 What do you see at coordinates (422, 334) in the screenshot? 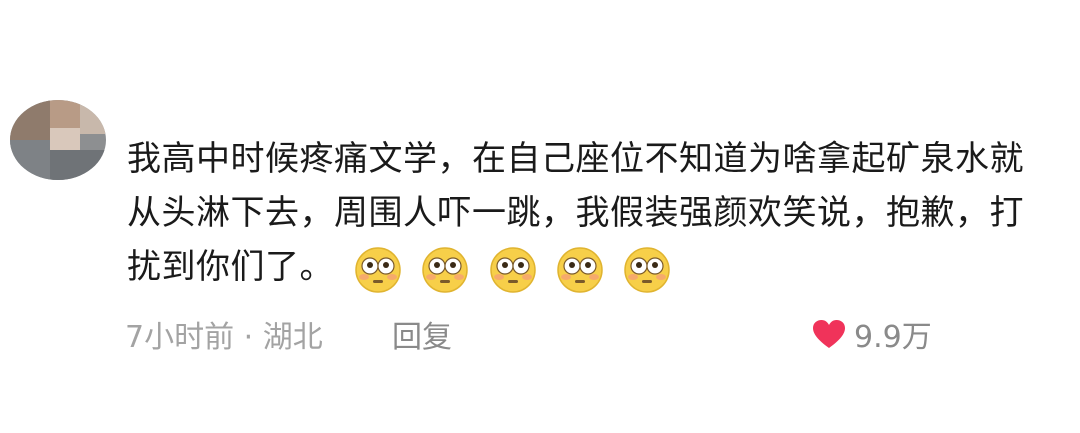
I see `reply-button: 回复` at bounding box center [422, 334].